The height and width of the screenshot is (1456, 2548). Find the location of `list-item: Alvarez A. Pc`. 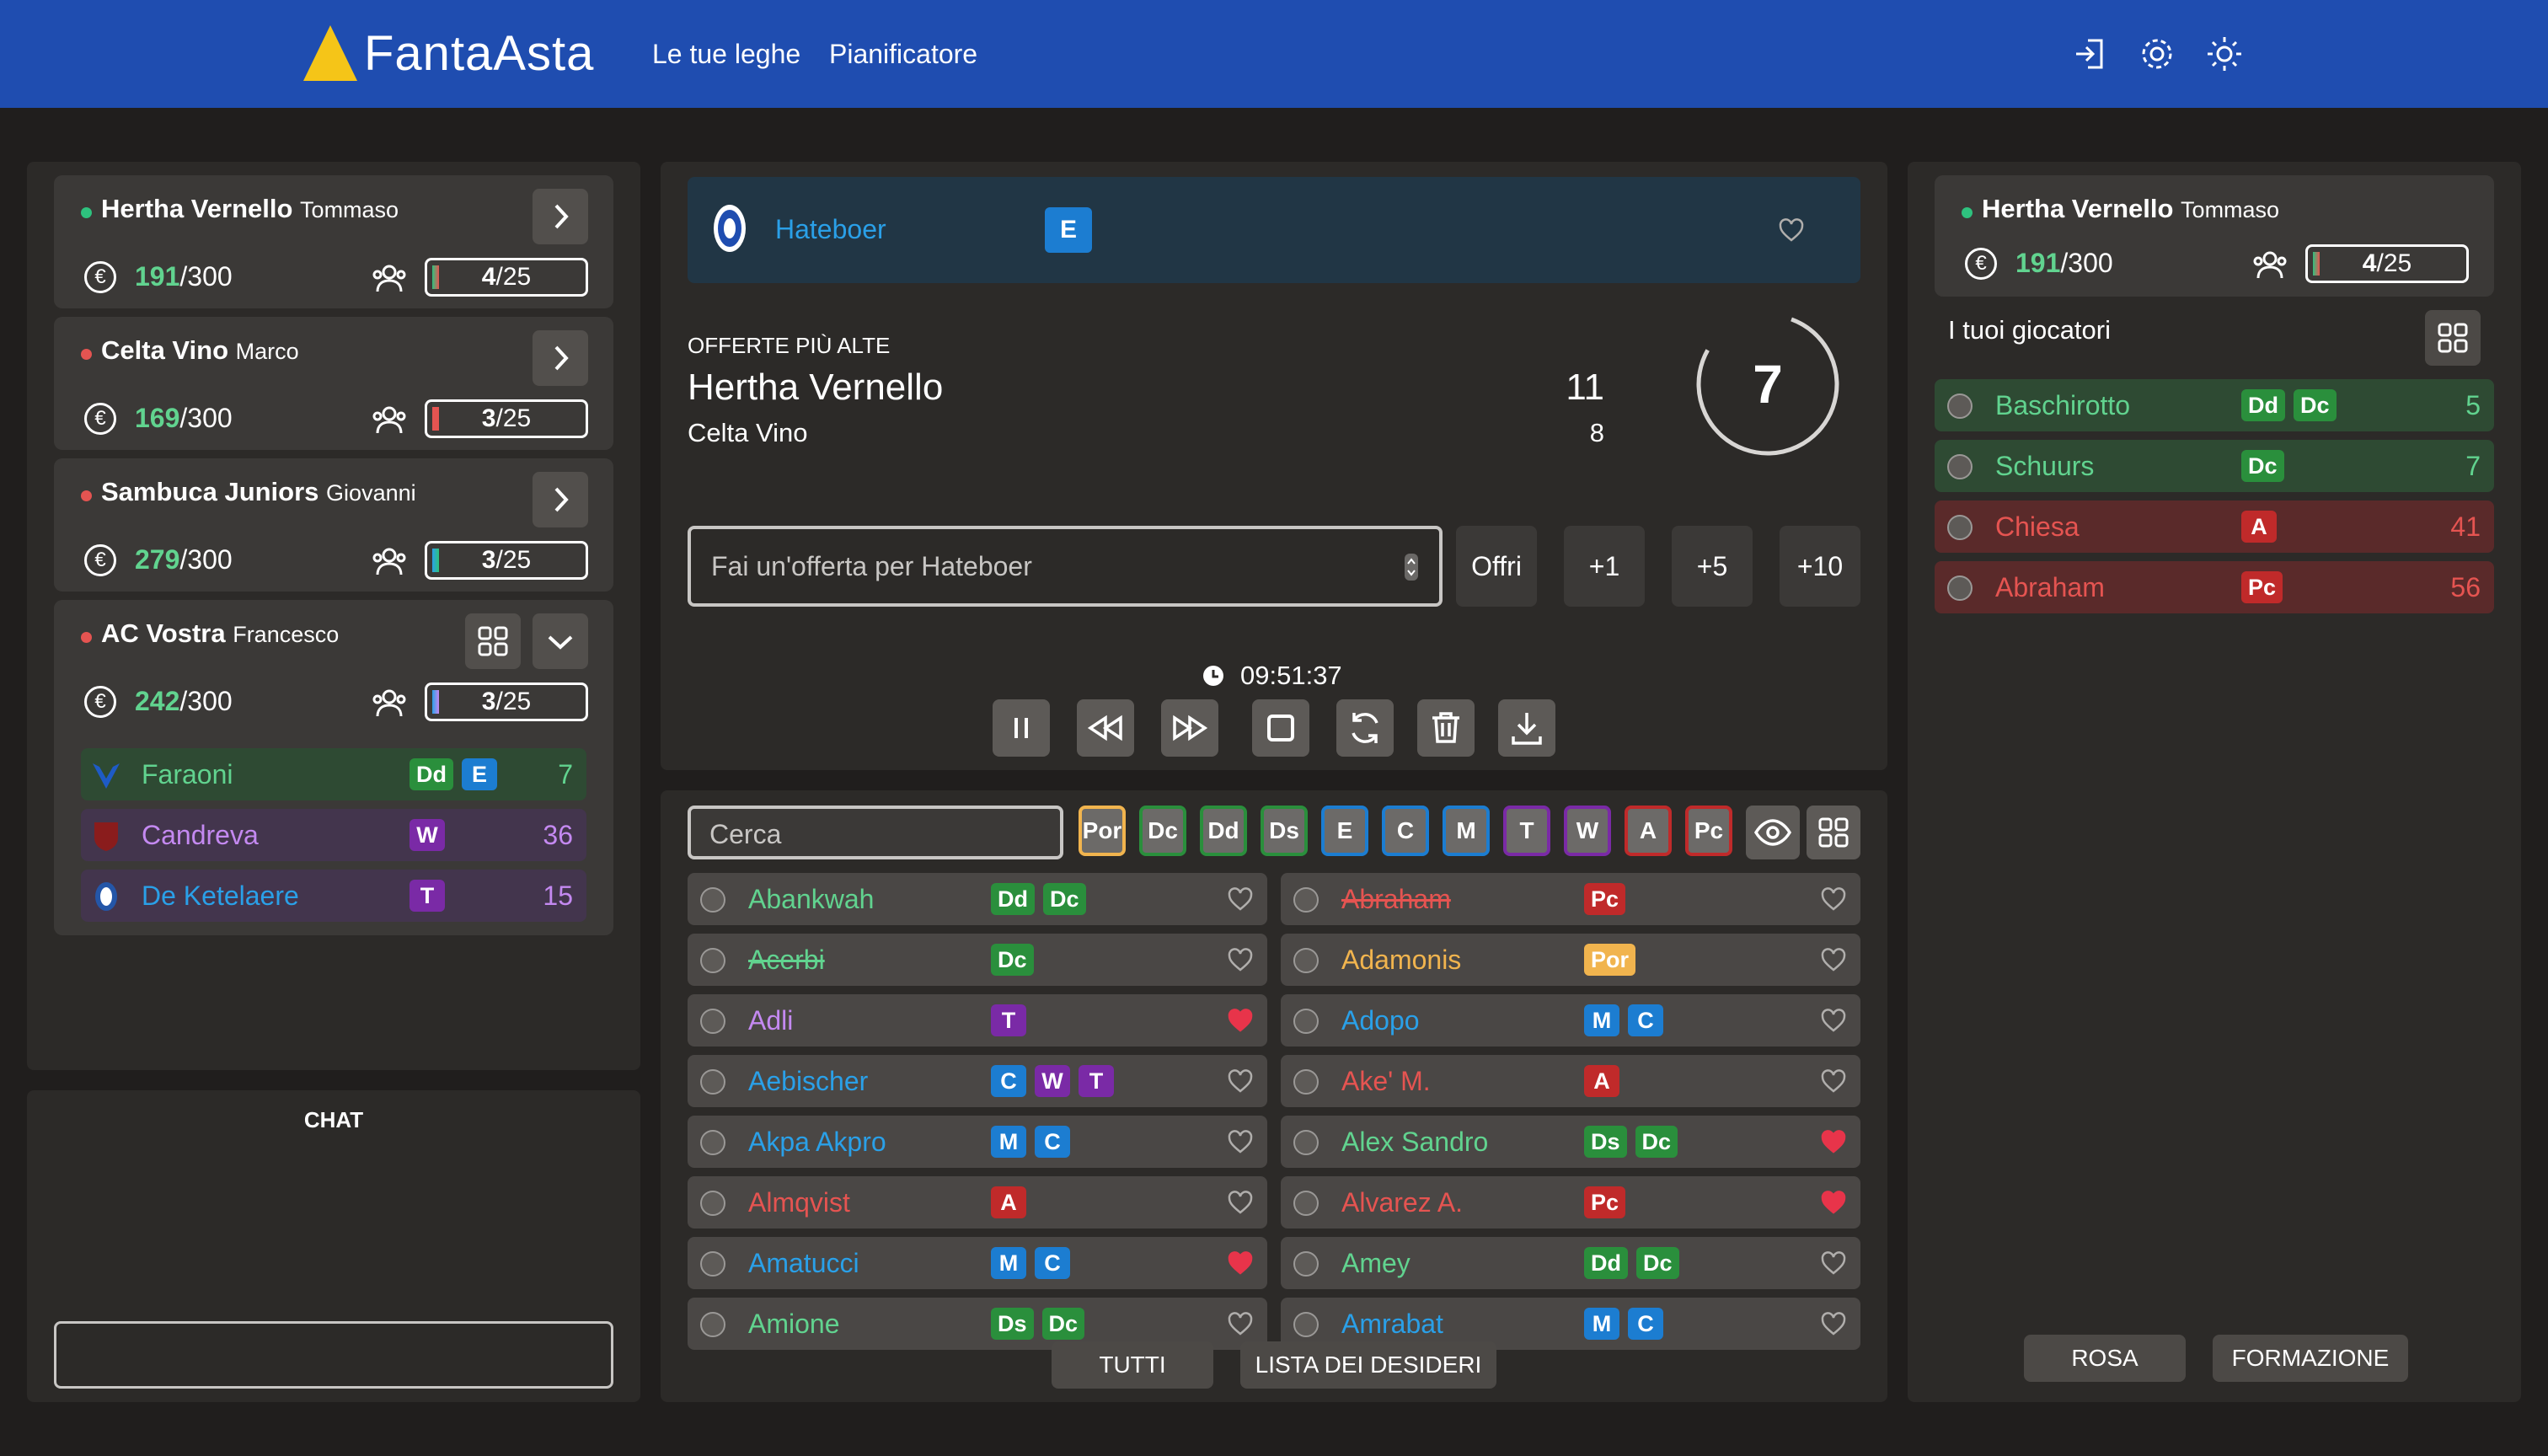

list-item: Alvarez A. Pc is located at coordinates (1570, 1202).